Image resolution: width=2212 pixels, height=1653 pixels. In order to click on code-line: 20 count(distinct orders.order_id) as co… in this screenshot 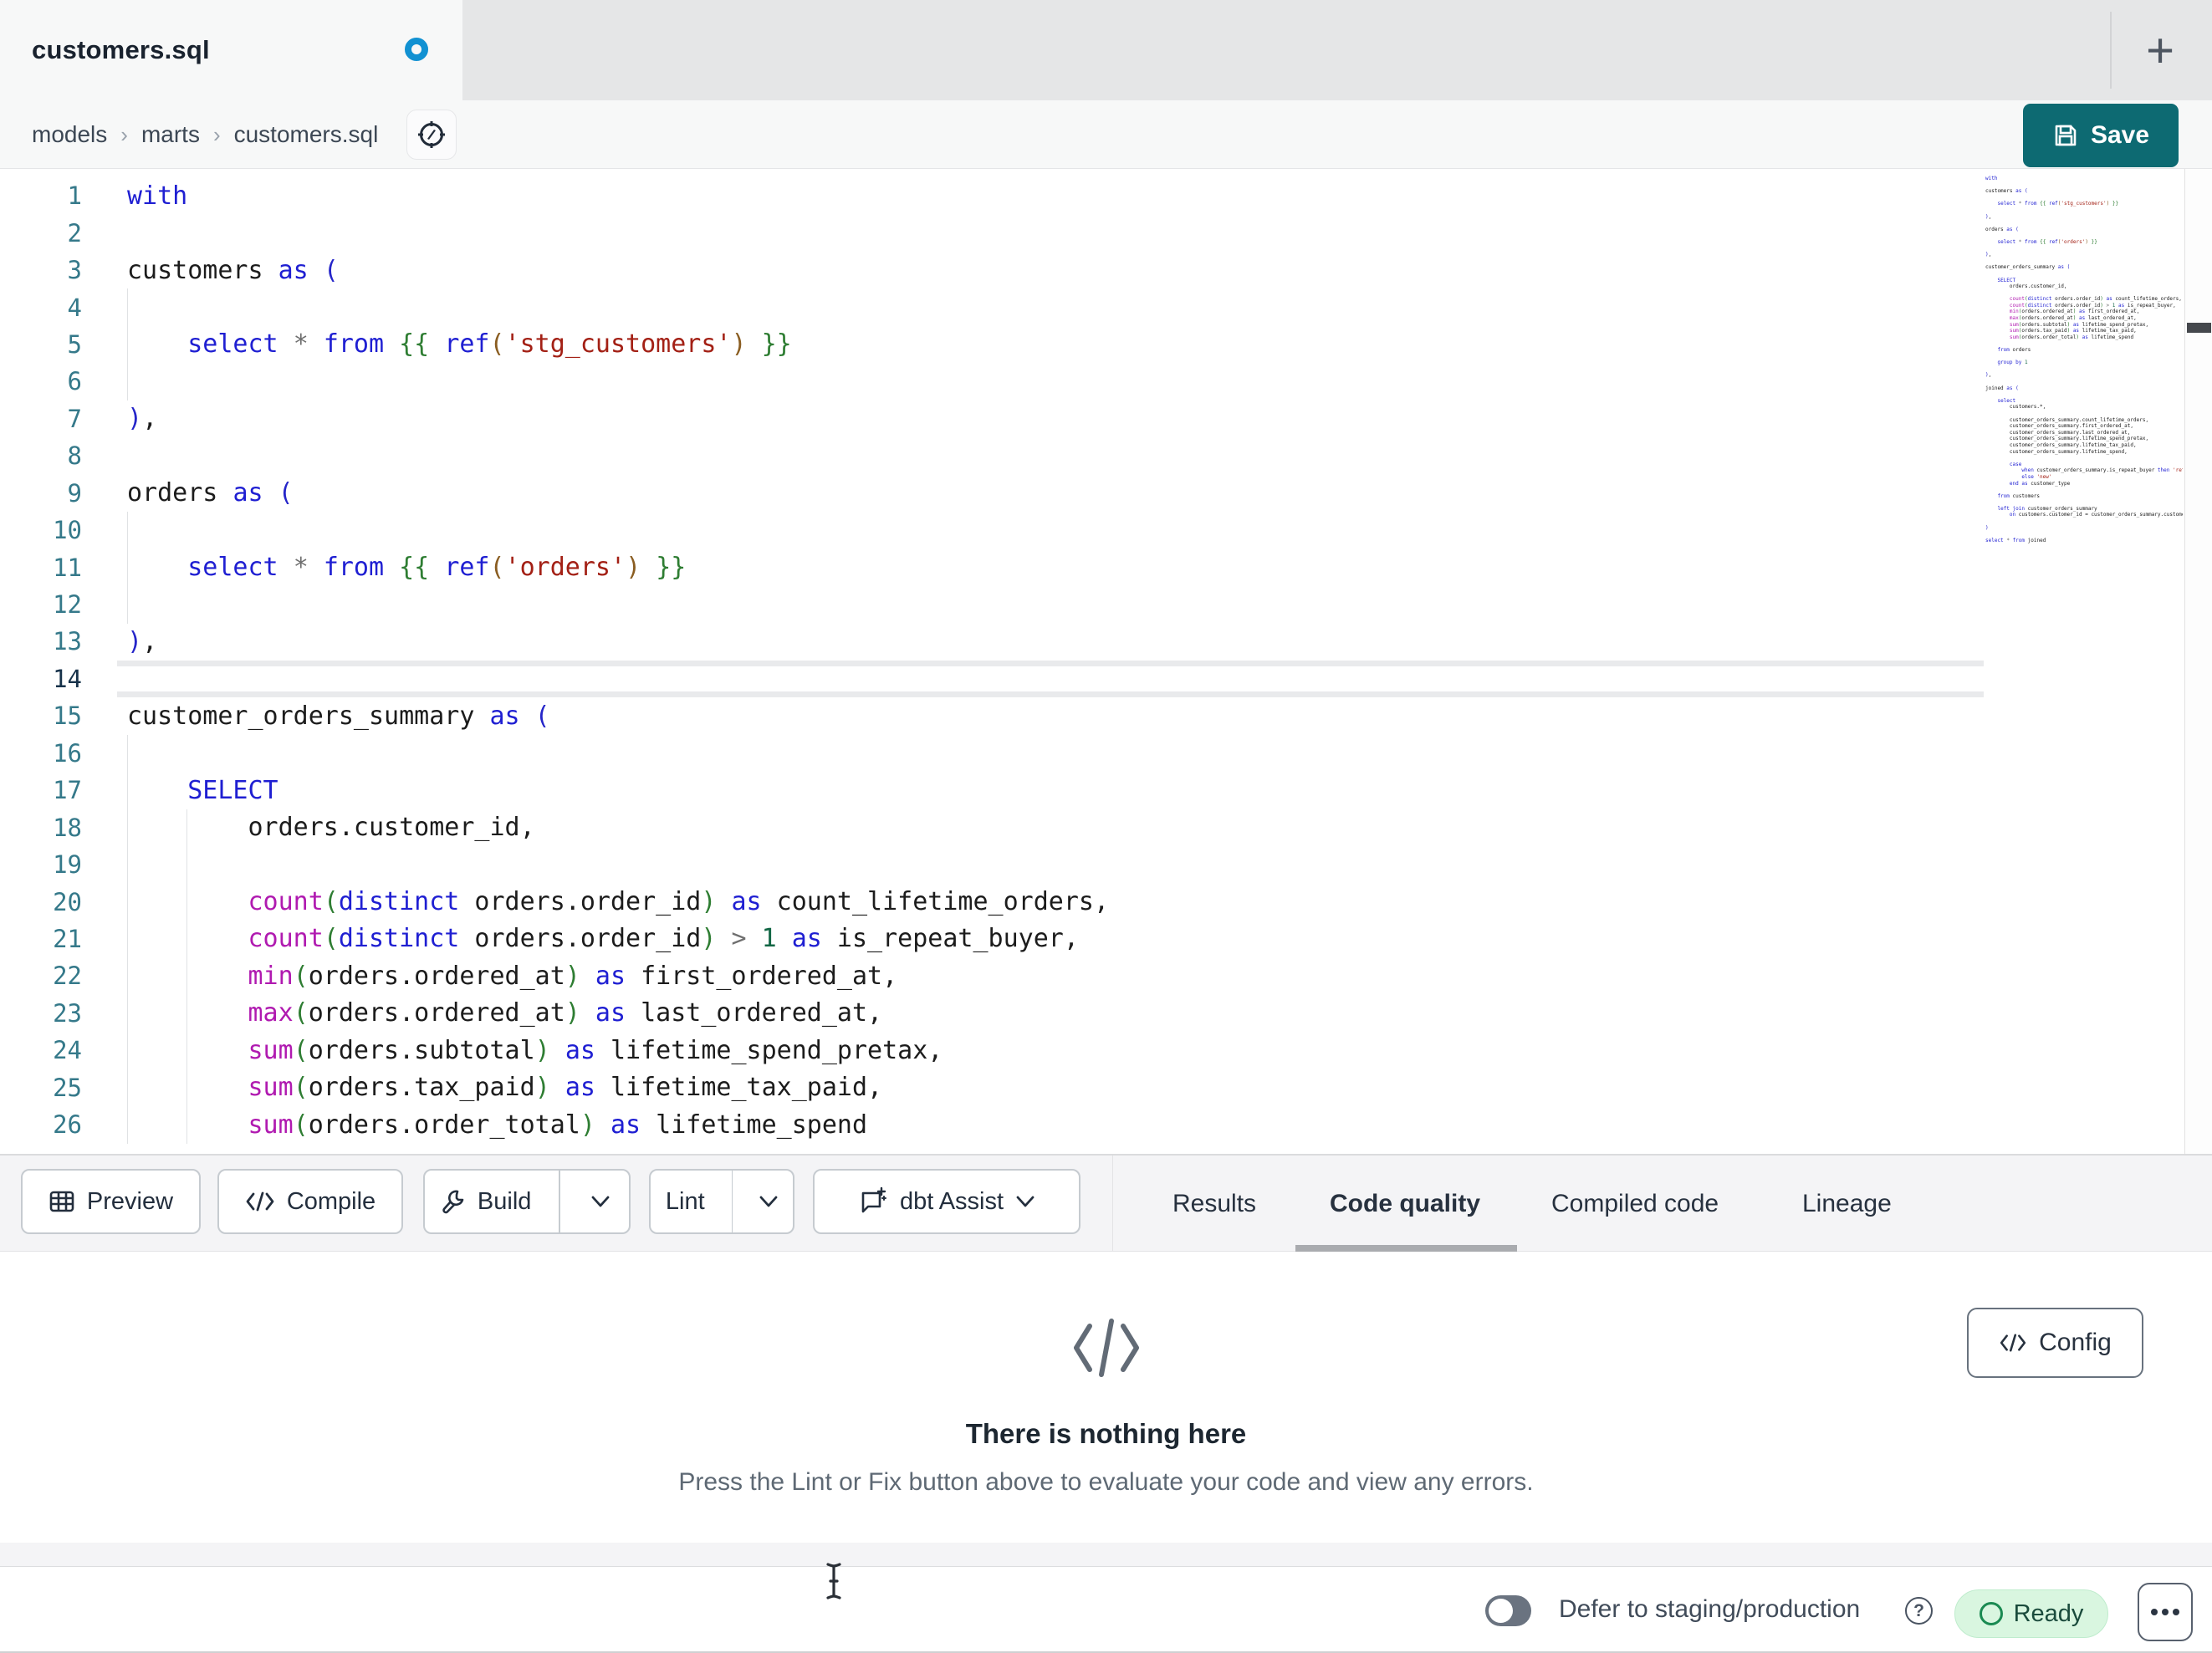, I will do `click(1106, 901)`.